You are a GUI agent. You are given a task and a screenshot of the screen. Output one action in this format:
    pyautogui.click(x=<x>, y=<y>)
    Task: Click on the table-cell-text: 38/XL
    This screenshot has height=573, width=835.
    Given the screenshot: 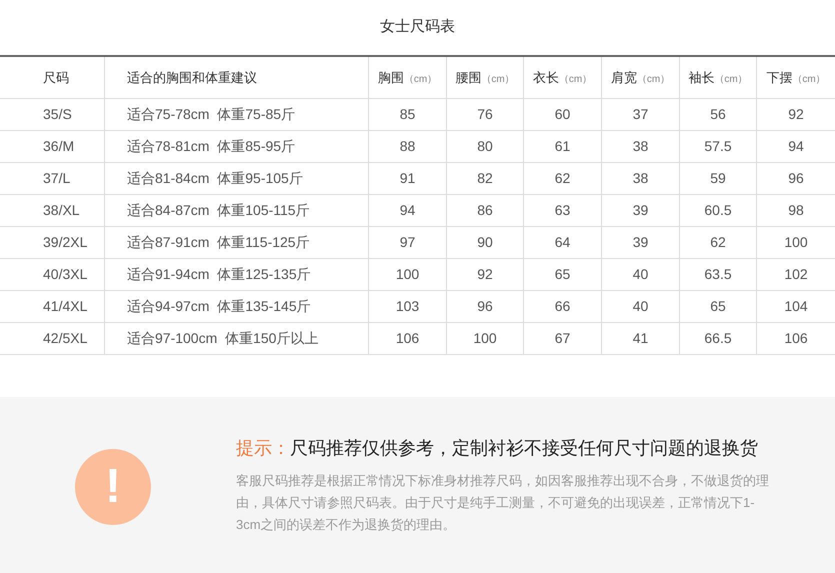 What is the action you would take?
    pyautogui.click(x=61, y=210)
    